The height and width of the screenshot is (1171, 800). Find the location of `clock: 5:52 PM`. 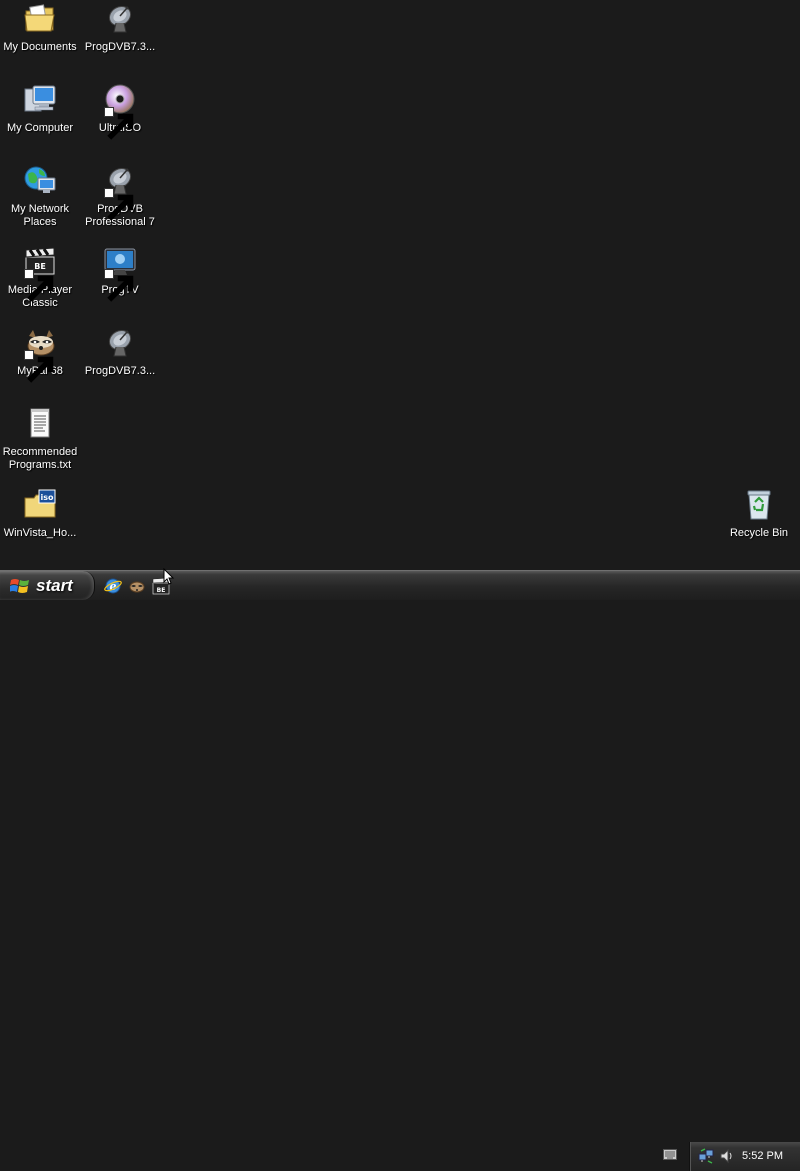

clock: 5:52 PM is located at coordinates (762, 1156).